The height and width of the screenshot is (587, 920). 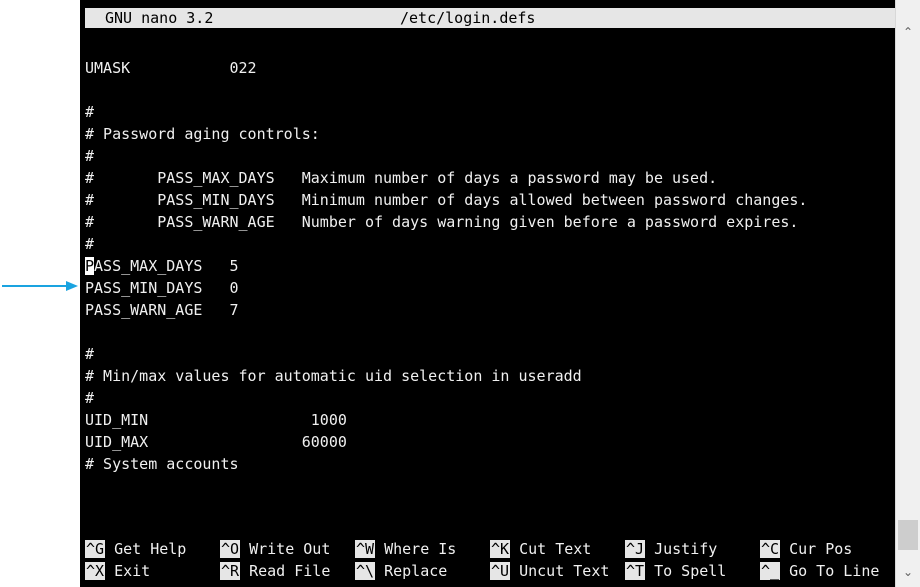 I want to click on text-line: # Password aging controls:, so click(x=202, y=134).